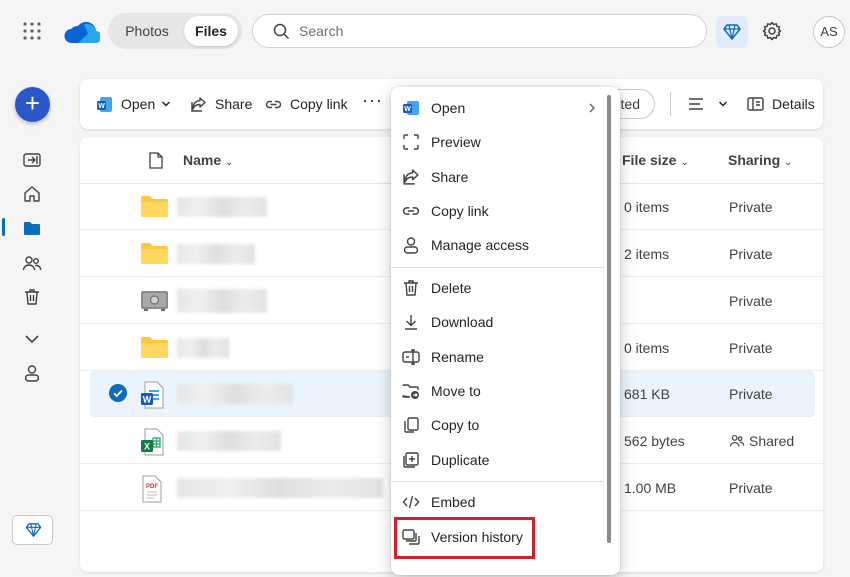 This screenshot has height=577, width=850. I want to click on menu-item-embed: Embed, so click(501, 502).